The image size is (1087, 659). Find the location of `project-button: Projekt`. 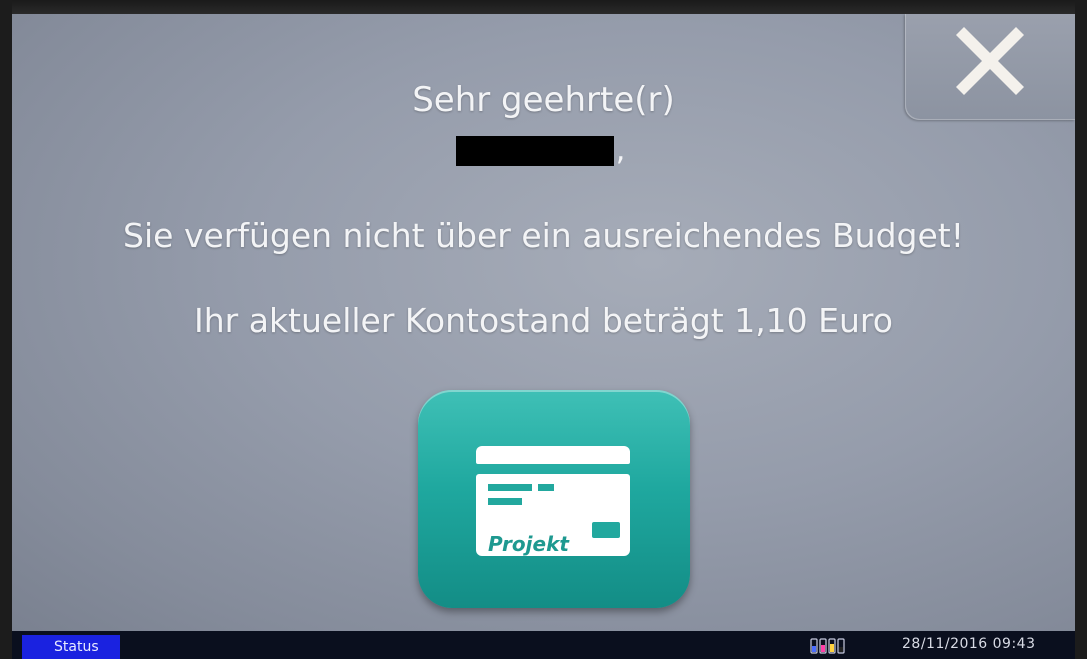

project-button: Projekt is located at coordinates (554, 499).